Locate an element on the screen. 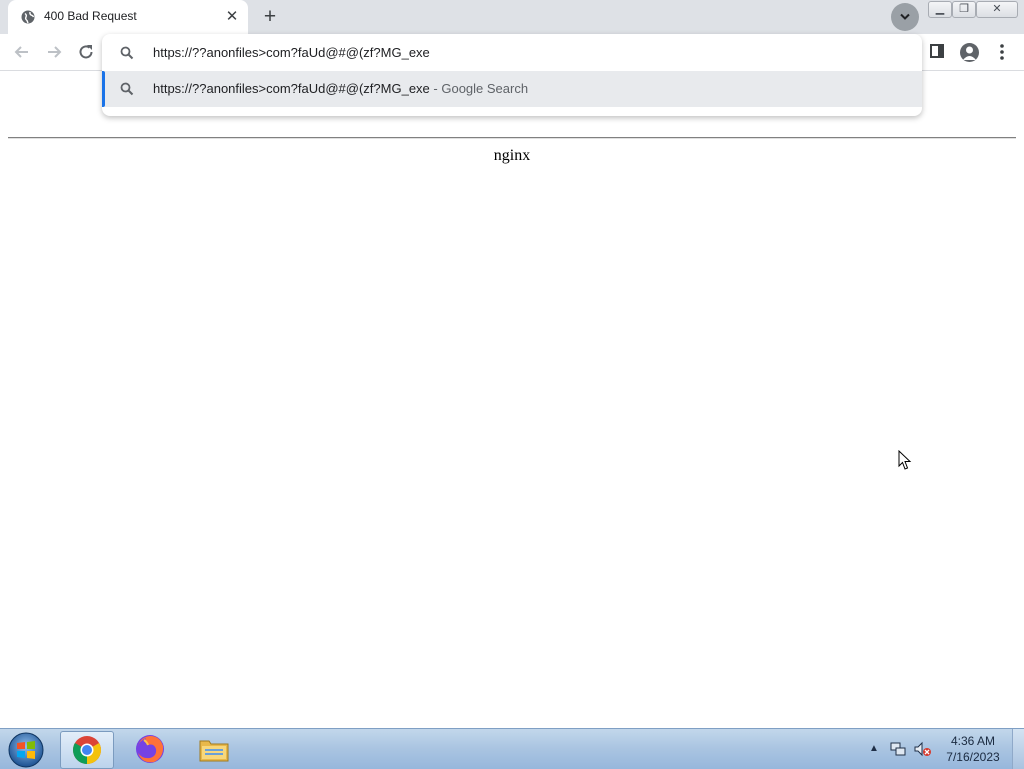 This screenshot has height=769, width=1024. tab-active: 400 Bad Request ✕ is located at coordinates (128, 17).